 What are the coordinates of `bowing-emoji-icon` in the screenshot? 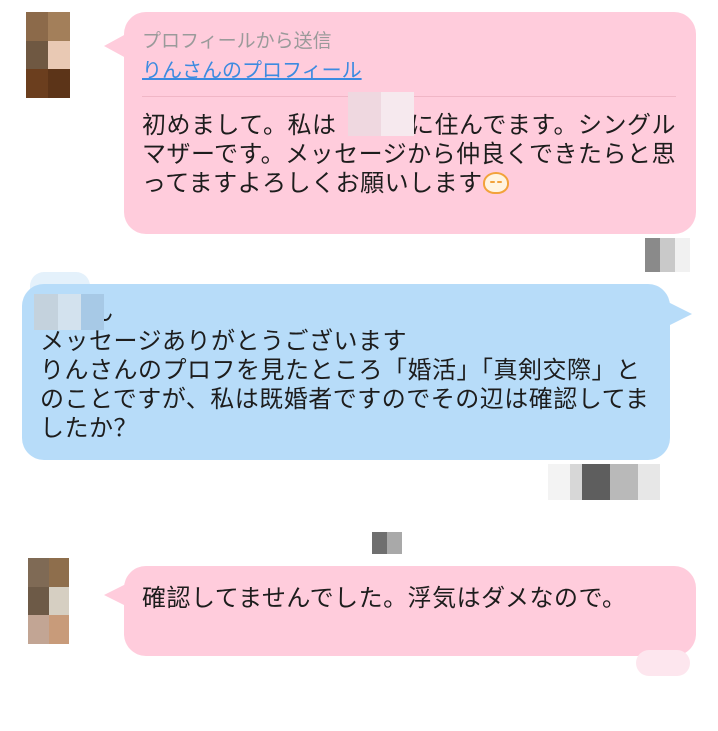 It's located at (495, 183).